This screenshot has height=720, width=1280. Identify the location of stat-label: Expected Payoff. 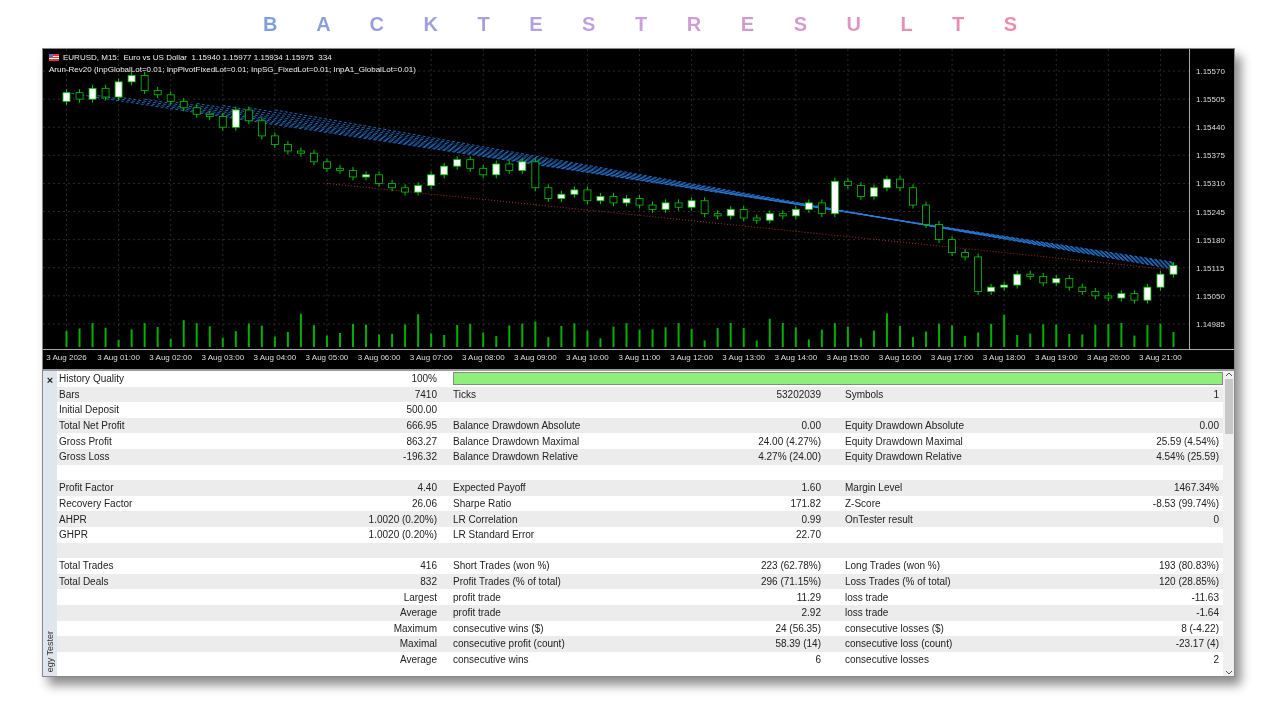
(489, 488).